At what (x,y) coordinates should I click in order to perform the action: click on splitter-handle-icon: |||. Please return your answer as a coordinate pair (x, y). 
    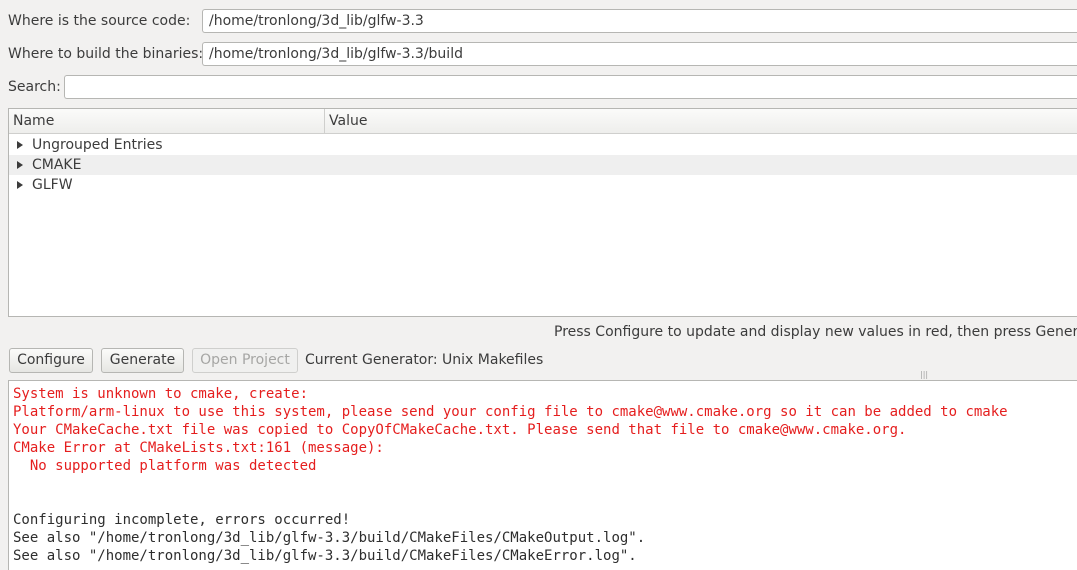
    Looking at the image, I should click on (925, 375).